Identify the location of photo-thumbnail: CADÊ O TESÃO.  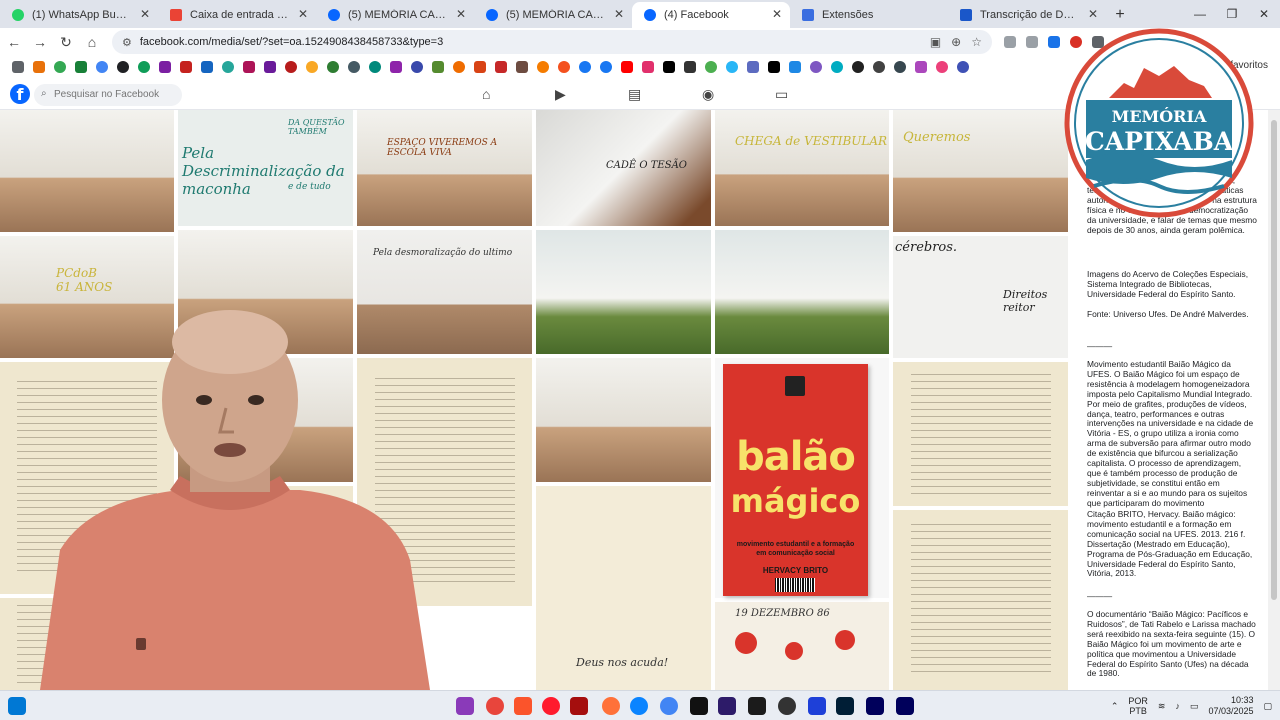
(623, 168).